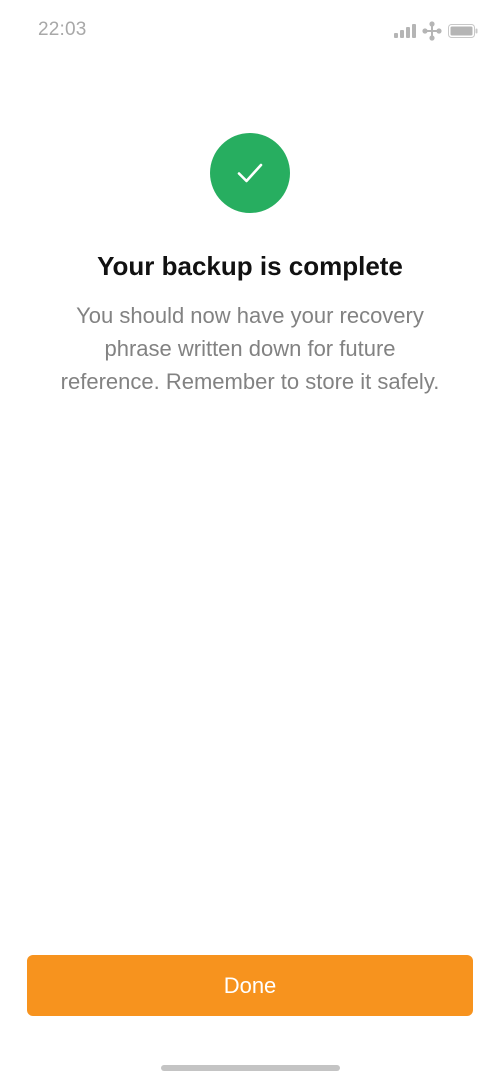 The width and height of the screenshot is (500, 1083). Describe the element at coordinates (463, 31) in the screenshot. I see `battery-icon` at that location.